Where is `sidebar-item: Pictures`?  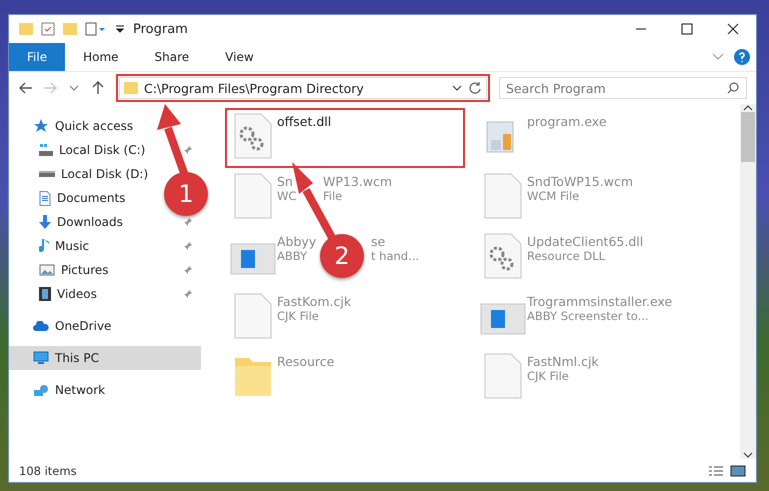
sidebar-item: Pictures is located at coordinates (105, 270).